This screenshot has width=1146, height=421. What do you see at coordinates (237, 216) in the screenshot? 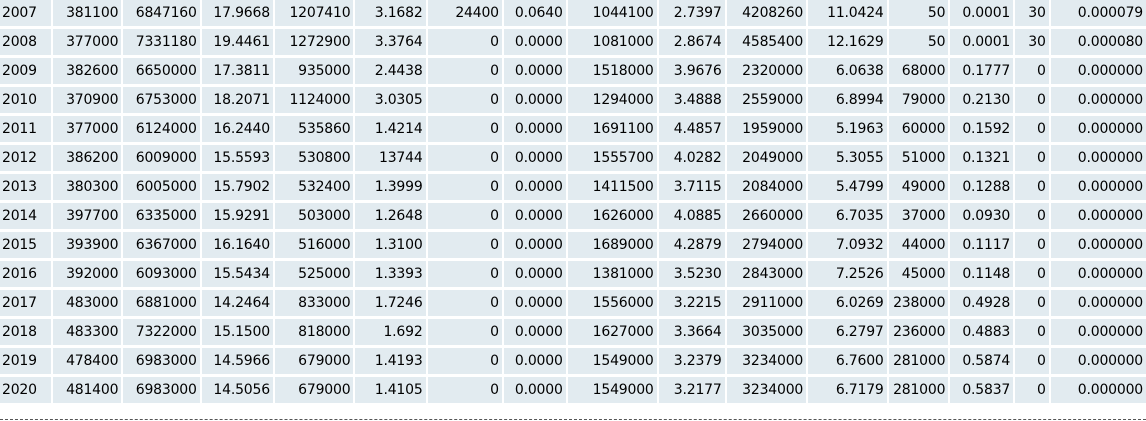
I see `value-cell: 15.9291` at bounding box center [237, 216].